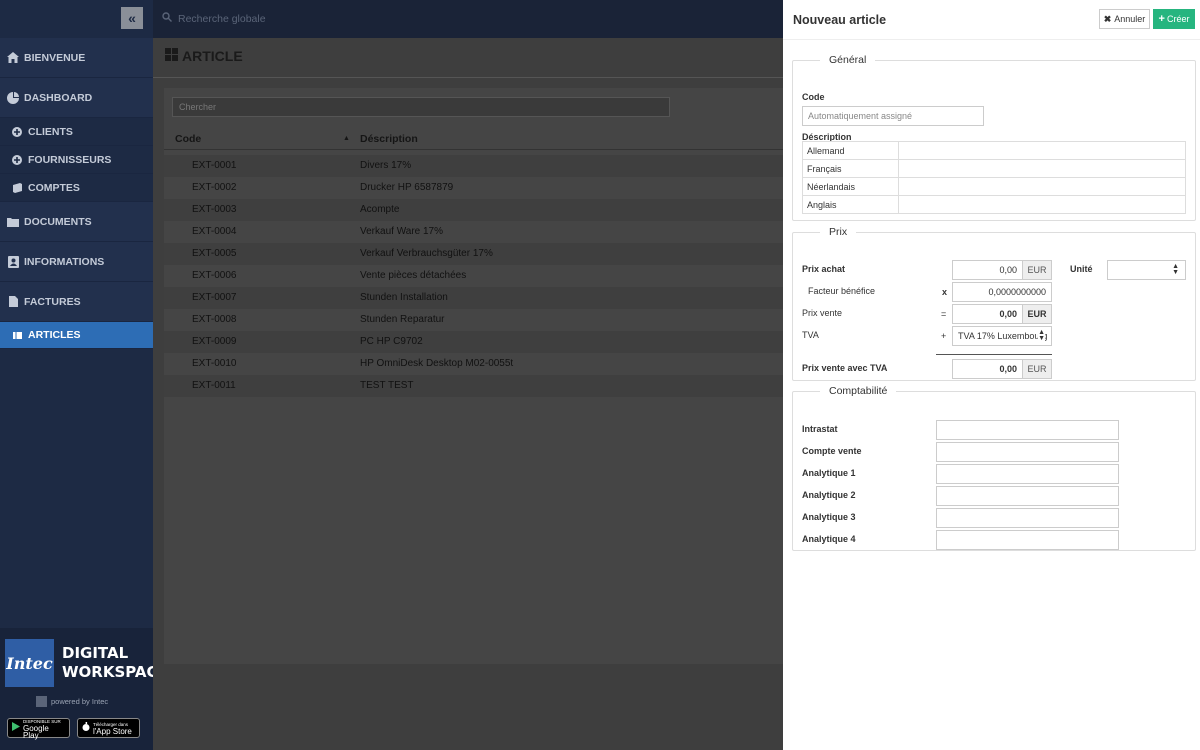  Describe the element at coordinates (41, 701) in the screenshot. I see `intec-small-logo-icon` at that location.